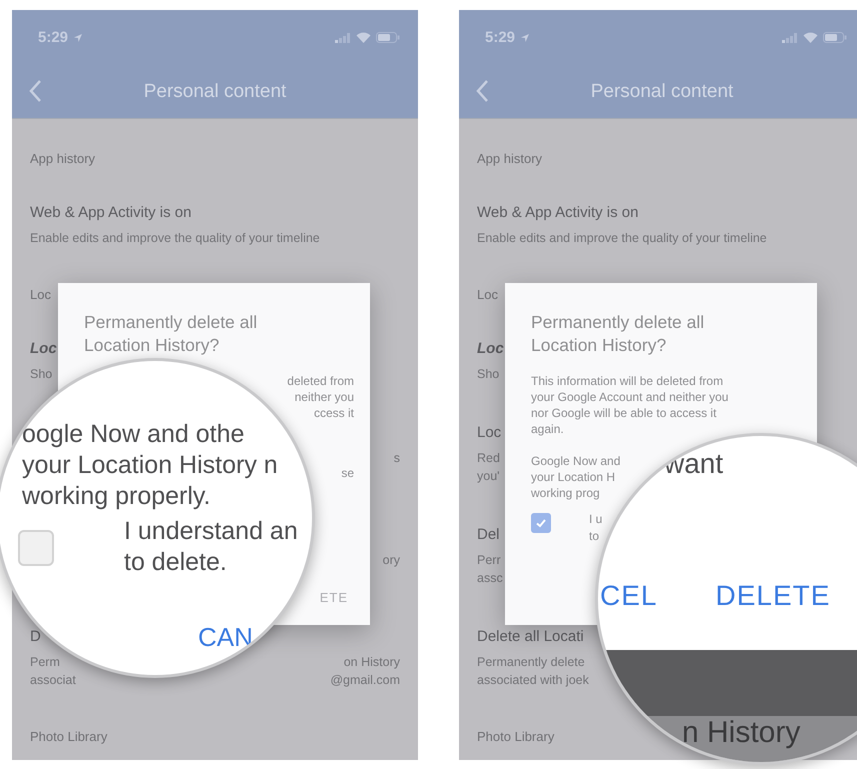  Describe the element at coordinates (488, 458) in the screenshot. I see `row-text: Red` at that location.